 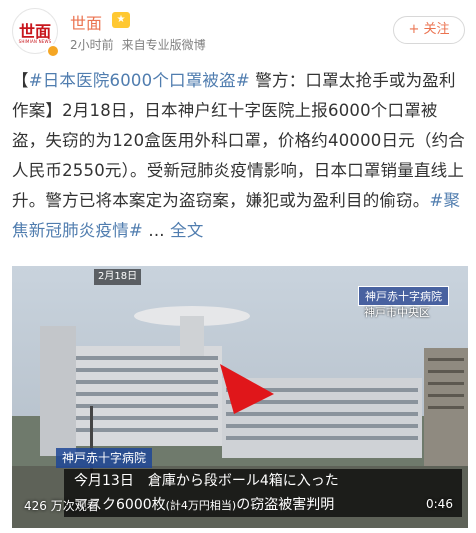 I want to click on account-name: 世面, so click(x=86, y=22).